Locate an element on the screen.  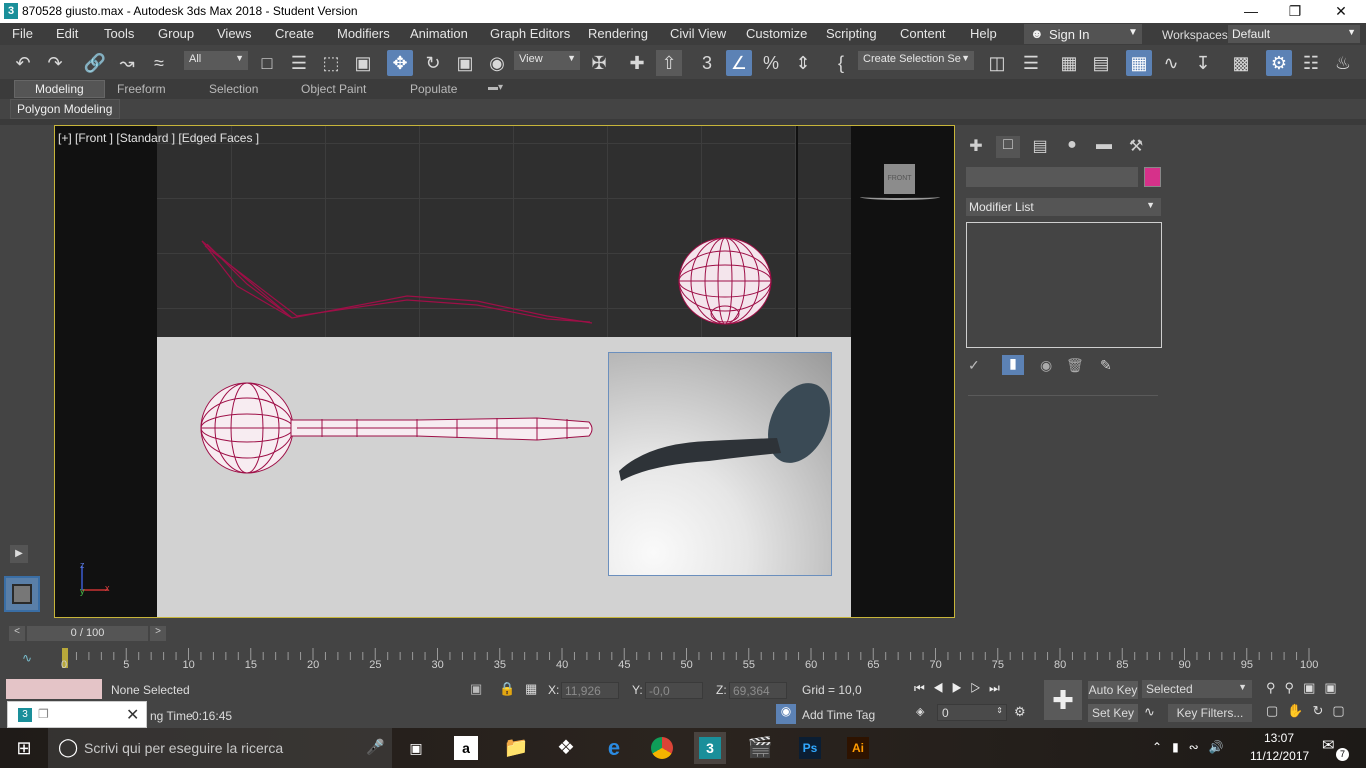
bind-spacewarp-icon: ≈ is located at coordinates (159, 63).